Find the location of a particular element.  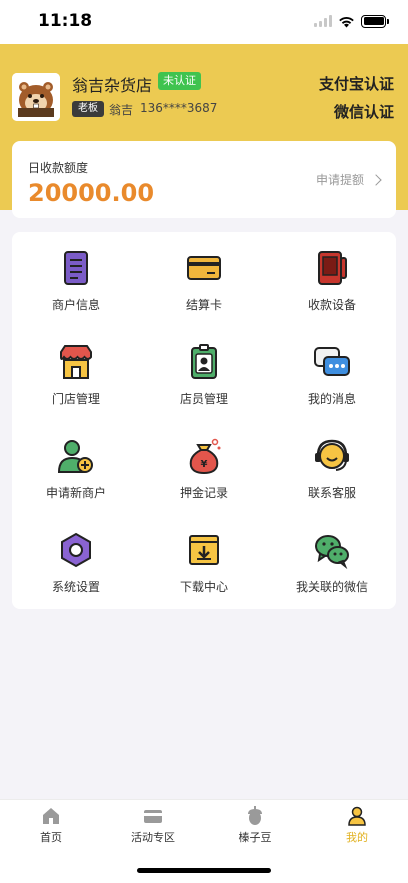

verify-status-badge: 未认证 is located at coordinates (179, 81).